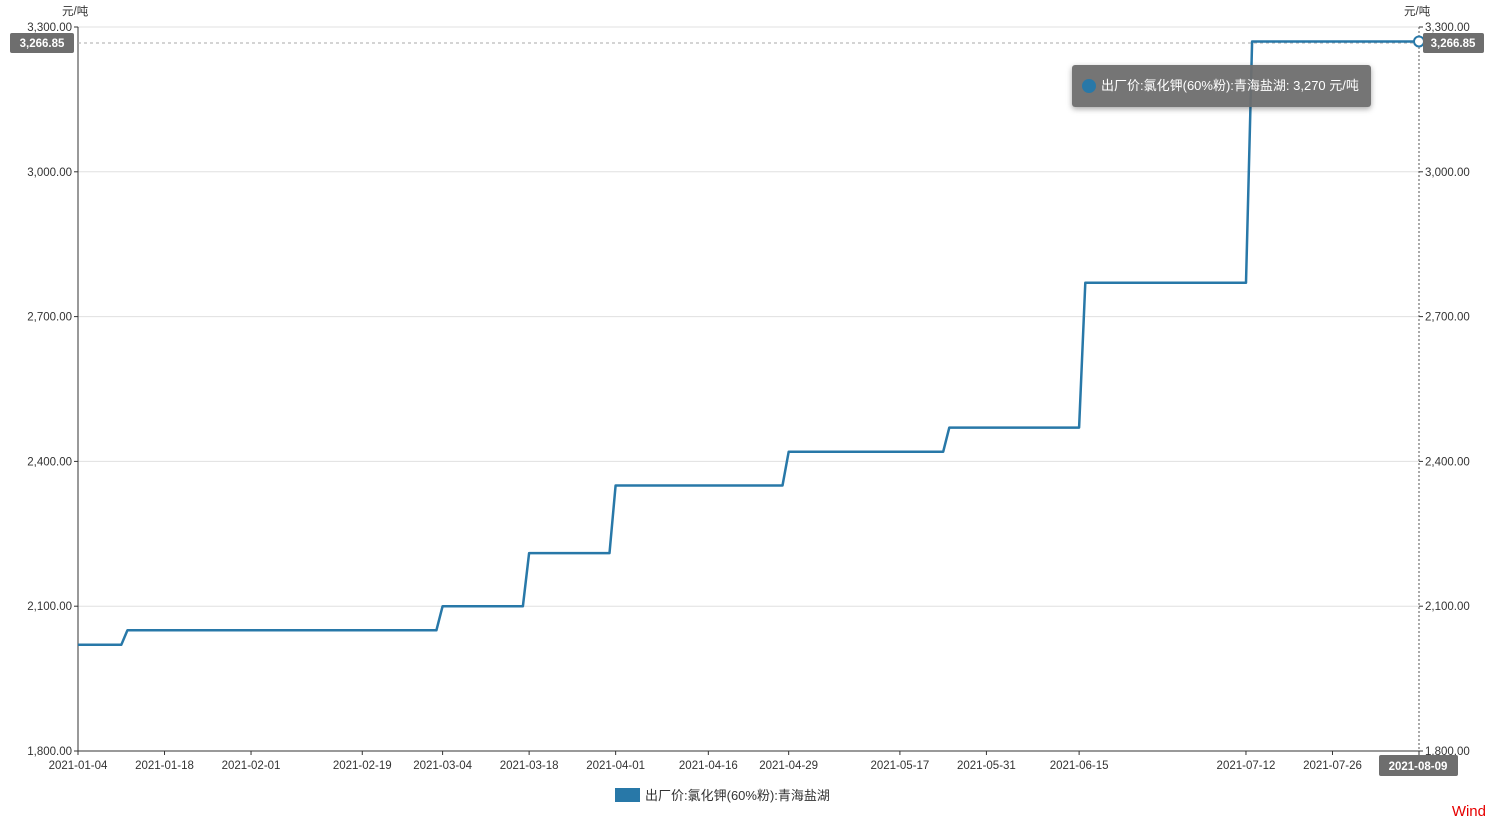 The height and width of the screenshot is (828, 1504). Describe the element at coordinates (1447, 462) in the screenshot. I see `y-tick-label-right: 2,400.00` at that location.